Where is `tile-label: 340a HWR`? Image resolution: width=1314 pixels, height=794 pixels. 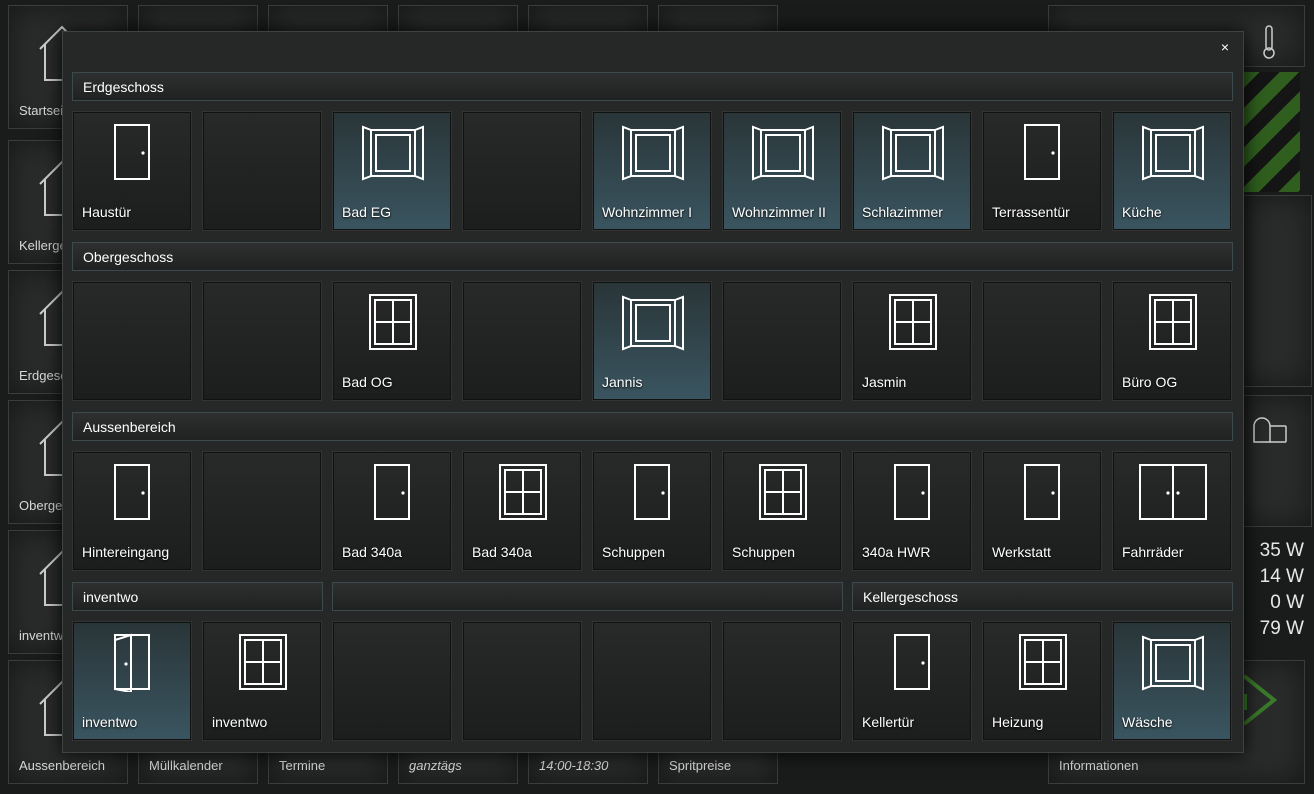 tile-label: 340a HWR is located at coordinates (896, 552).